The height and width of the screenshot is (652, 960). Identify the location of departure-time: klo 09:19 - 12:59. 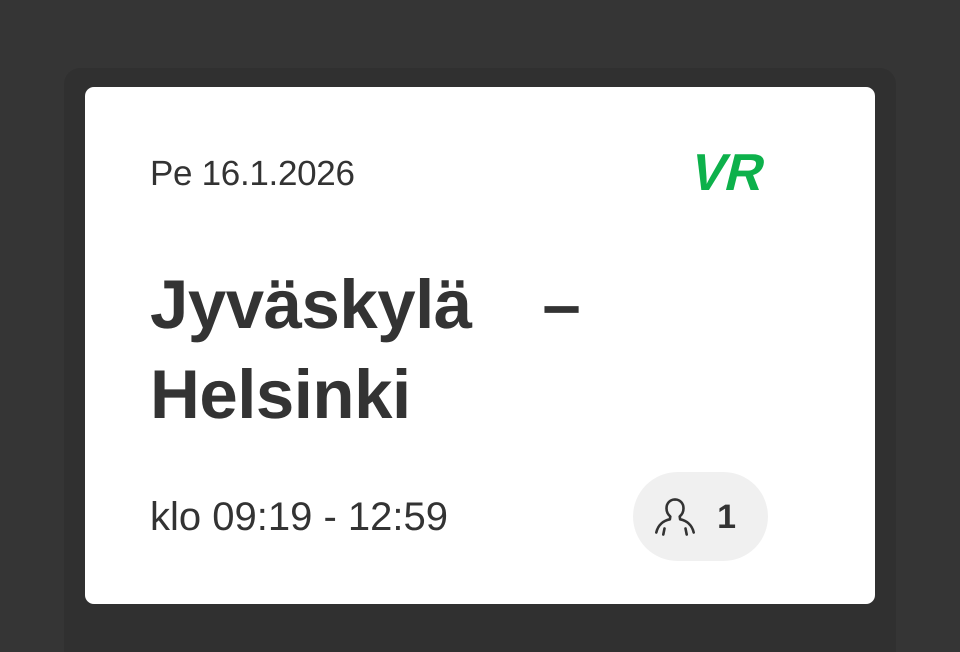
(299, 517).